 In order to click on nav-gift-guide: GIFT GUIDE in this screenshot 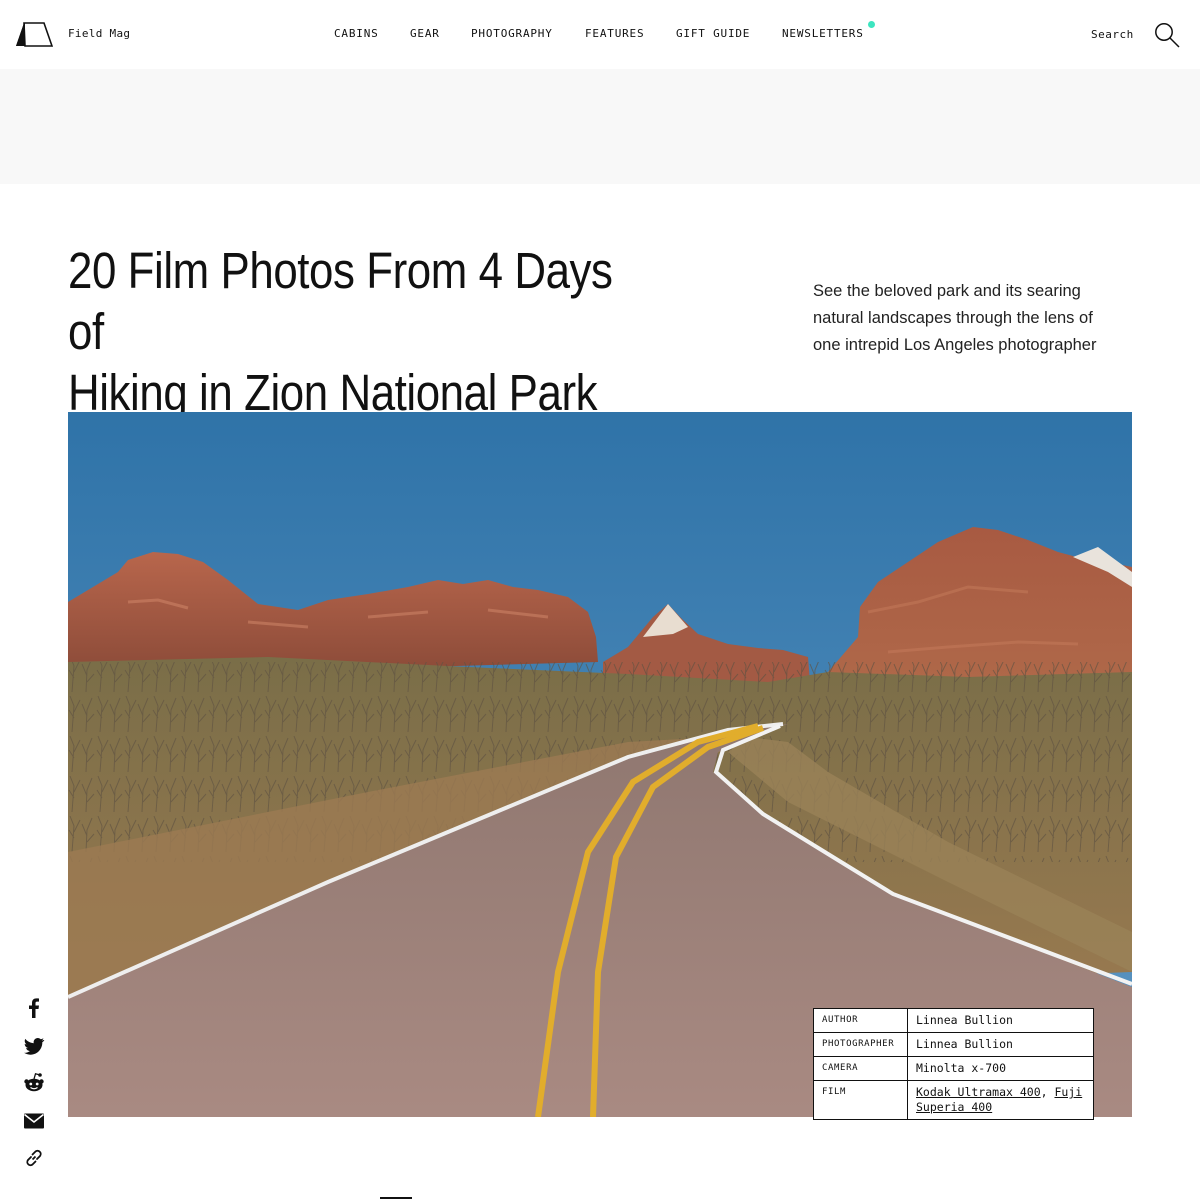, I will do `click(713, 33)`.